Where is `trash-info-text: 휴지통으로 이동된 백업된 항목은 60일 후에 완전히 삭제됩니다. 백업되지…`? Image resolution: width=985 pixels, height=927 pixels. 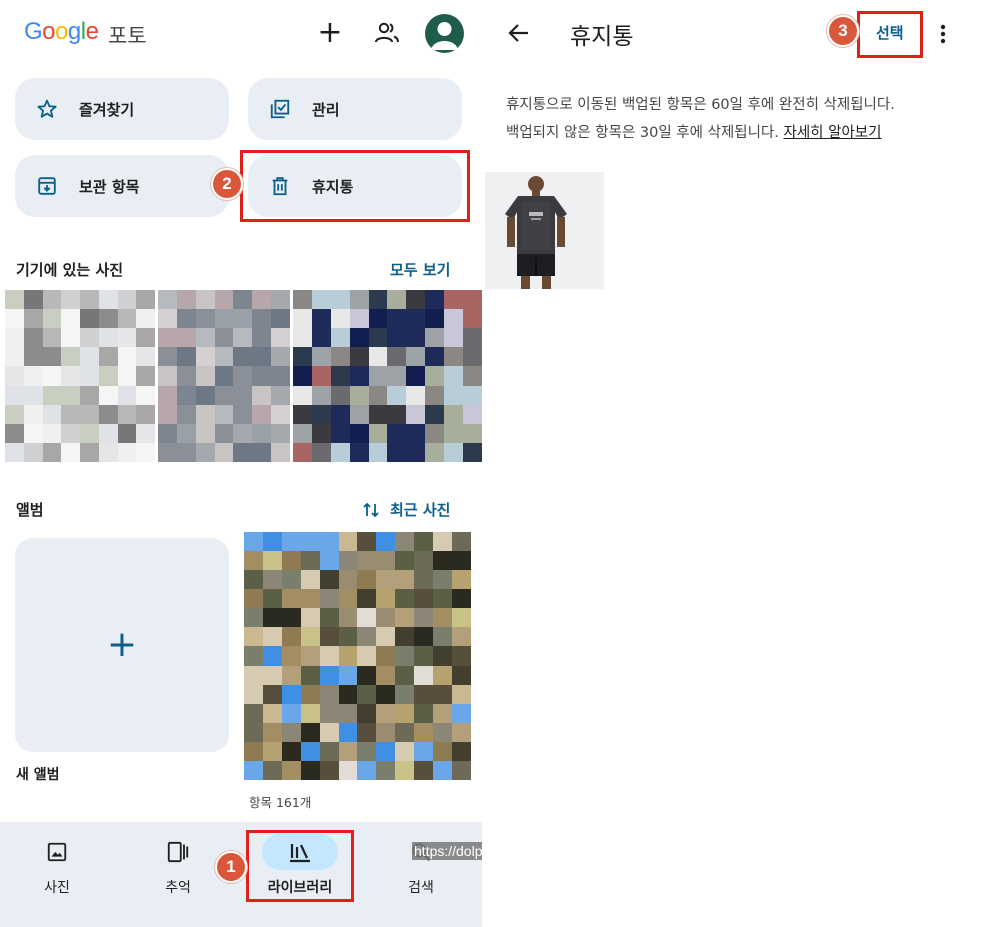
trash-info-text: 휴지통으로 이동된 백업된 항목은 60일 후에 완전히 삭제됩니다. 백업되지… is located at coordinates (741, 119).